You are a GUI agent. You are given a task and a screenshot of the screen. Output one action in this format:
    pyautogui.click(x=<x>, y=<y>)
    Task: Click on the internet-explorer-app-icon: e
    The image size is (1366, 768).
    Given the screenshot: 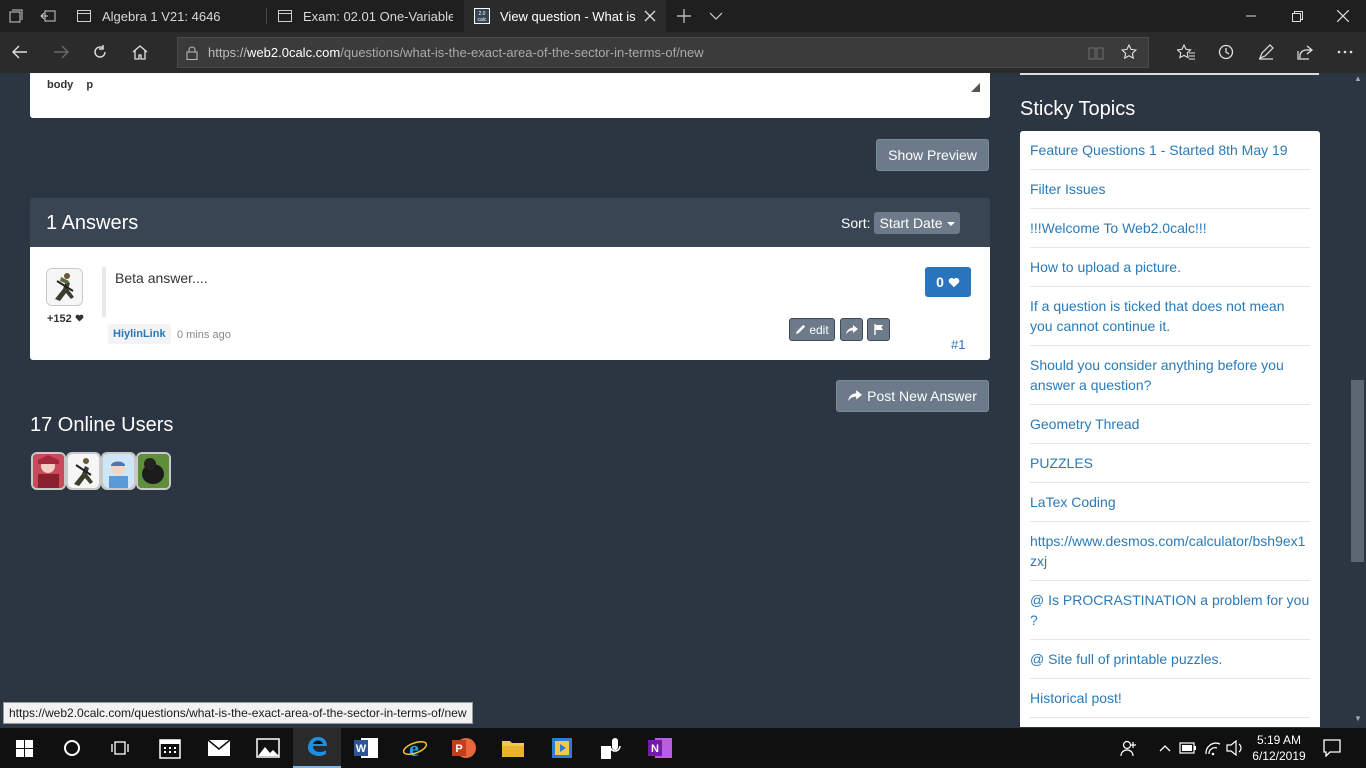 What is the action you would take?
    pyautogui.click(x=415, y=748)
    